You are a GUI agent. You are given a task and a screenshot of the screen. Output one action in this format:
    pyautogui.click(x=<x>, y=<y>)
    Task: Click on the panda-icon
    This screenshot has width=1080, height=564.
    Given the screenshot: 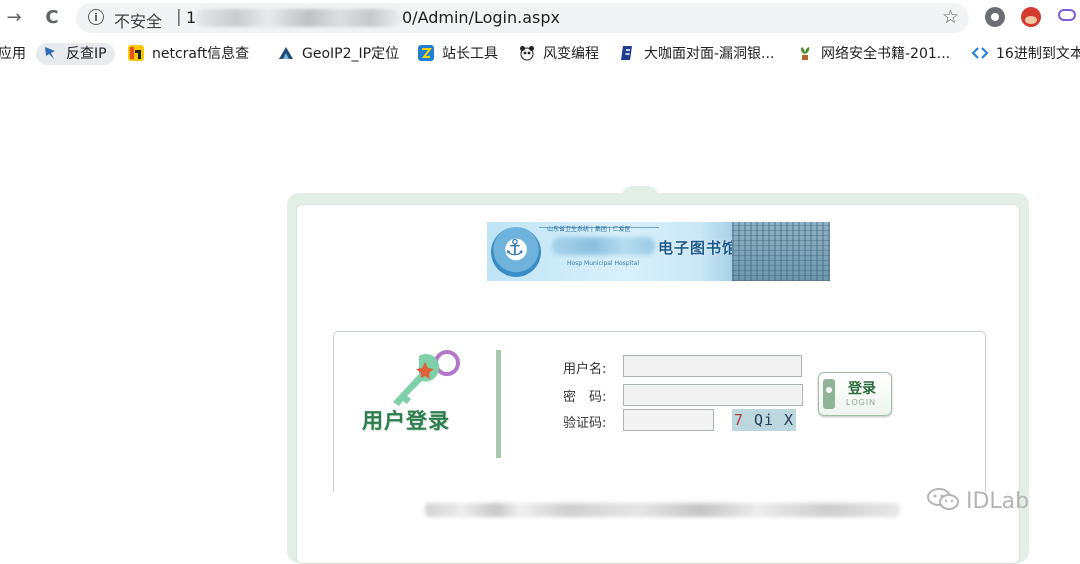 What is the action you would take?
    pyautogui.click(x=527, y=53)
    